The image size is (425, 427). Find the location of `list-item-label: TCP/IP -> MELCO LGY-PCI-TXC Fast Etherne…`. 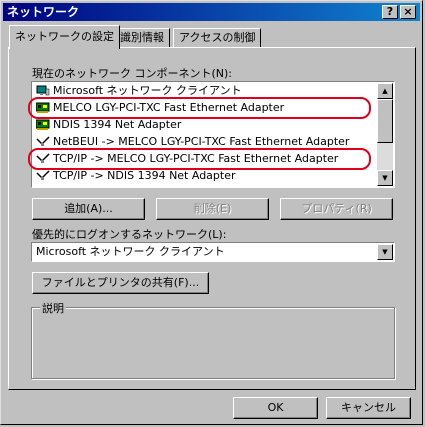

list-item-label: TCP/IP -> MELCO LGY-PCI-TXC Fast Etherne… is located at coordinates (196, 158).